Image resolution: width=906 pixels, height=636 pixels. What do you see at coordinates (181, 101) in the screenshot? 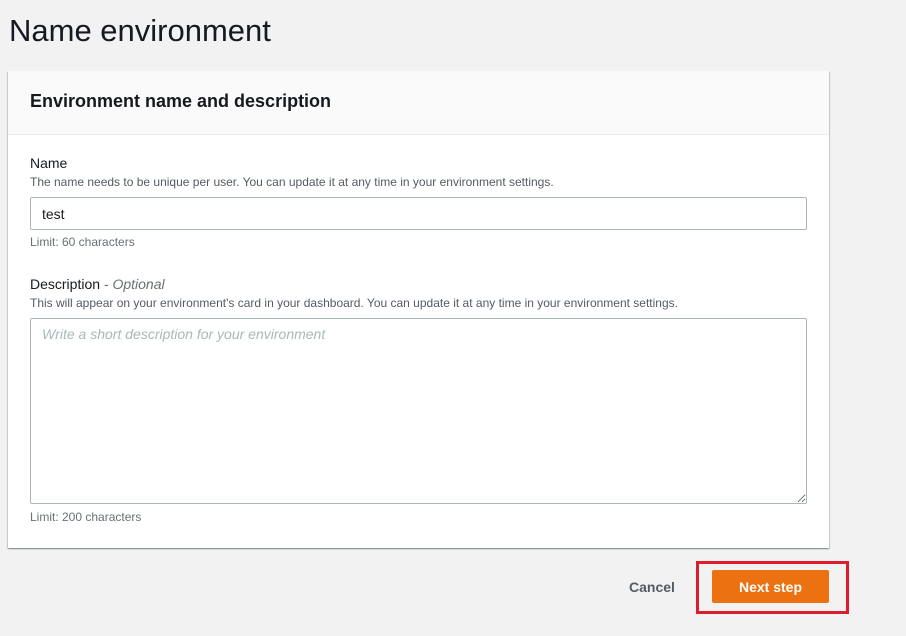
I see `card-title: Environment name and description` at bounding box center [181, 101].